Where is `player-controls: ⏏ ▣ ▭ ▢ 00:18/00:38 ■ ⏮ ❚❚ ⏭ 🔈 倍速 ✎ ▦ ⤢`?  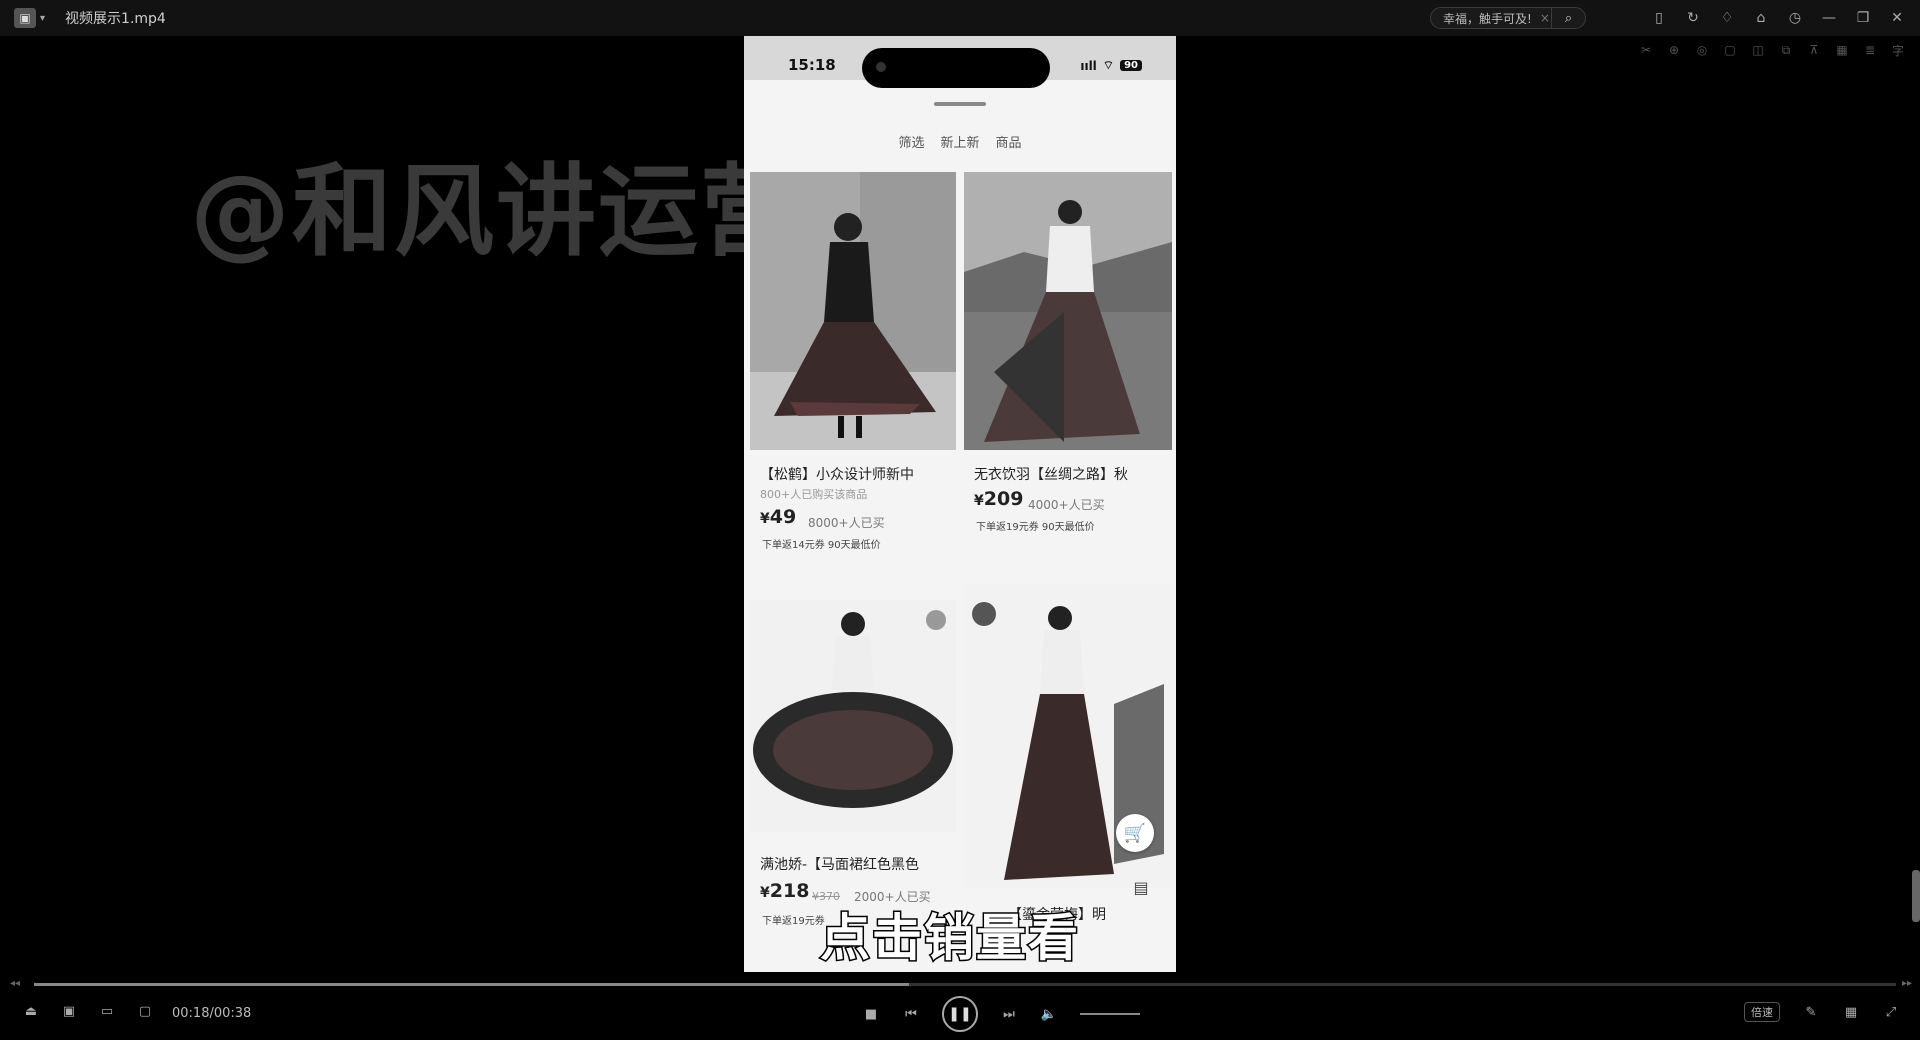
player-controls: ⏏ ▣ ▭ ▢ 00:18/00:38 ■ ⏮ ❚❚ ⏭ 🔈 倍速 ✎ ▦ ⤢ is located at coordinates (960, 1014).